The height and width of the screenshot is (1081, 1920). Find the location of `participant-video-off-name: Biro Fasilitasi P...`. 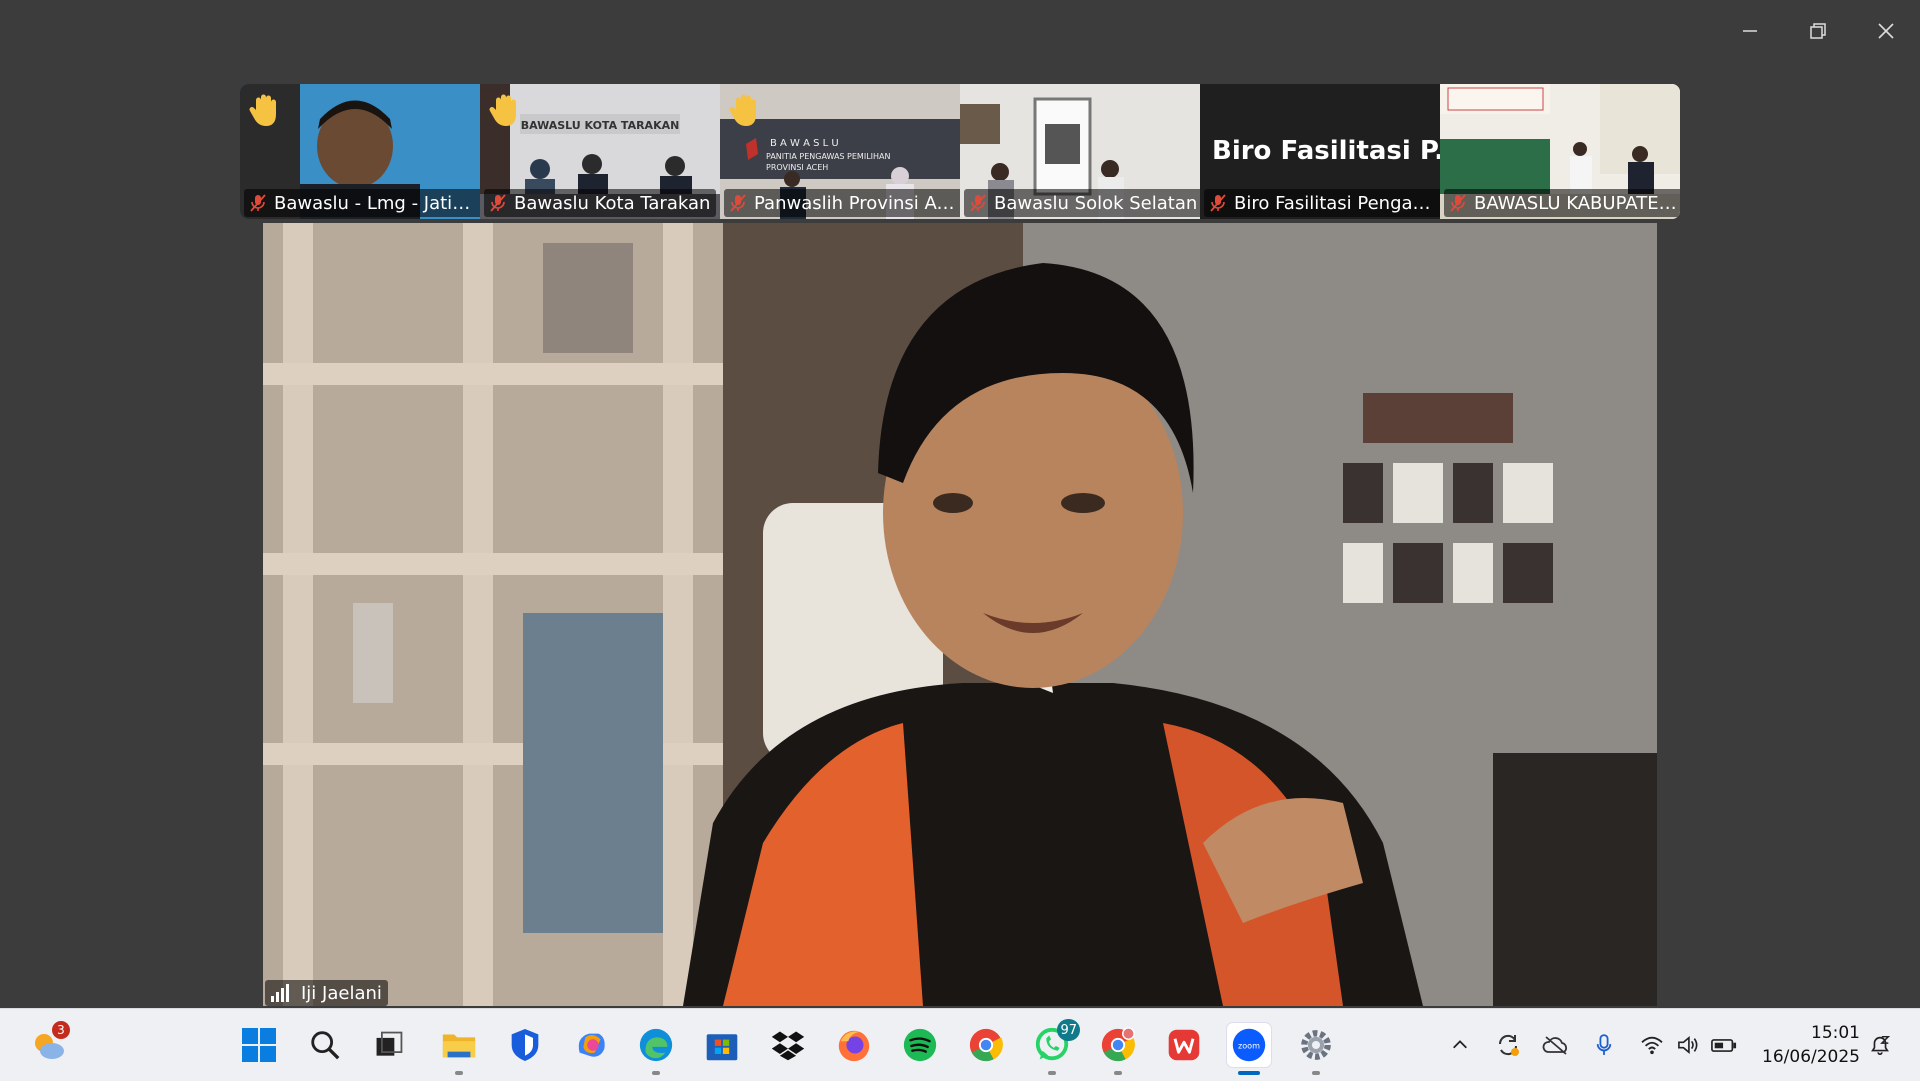

participant-video-off-name: Biro Fasilitasi P... is located at coordinates (1326, 151).